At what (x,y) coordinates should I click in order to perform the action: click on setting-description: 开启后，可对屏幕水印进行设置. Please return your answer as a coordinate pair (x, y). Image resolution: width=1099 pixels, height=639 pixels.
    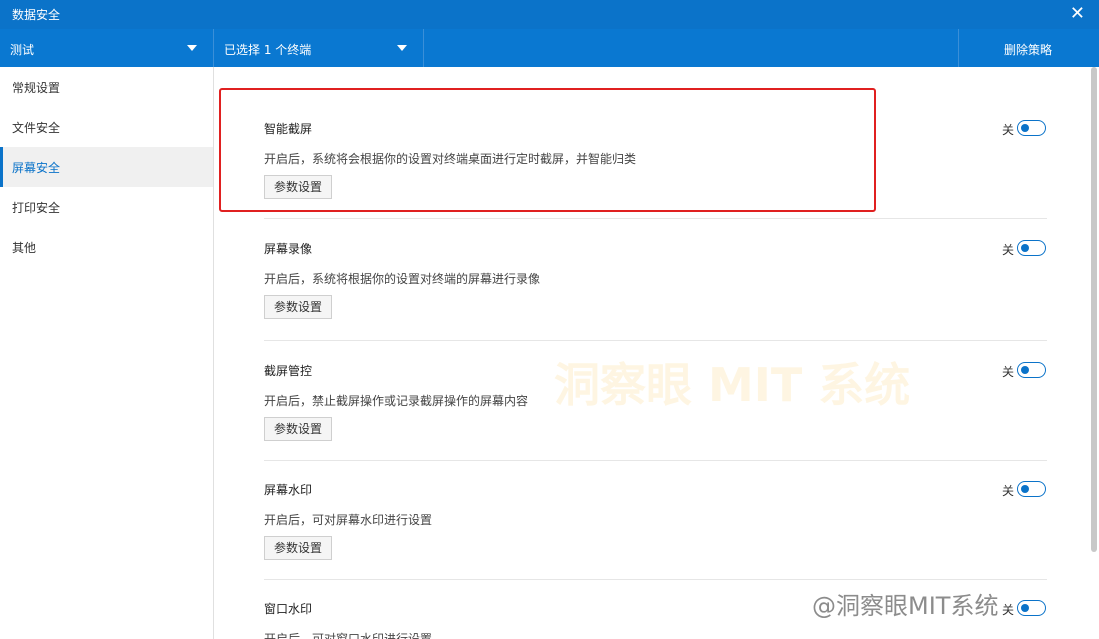
    Looking at the image, I should click on (348, 519).